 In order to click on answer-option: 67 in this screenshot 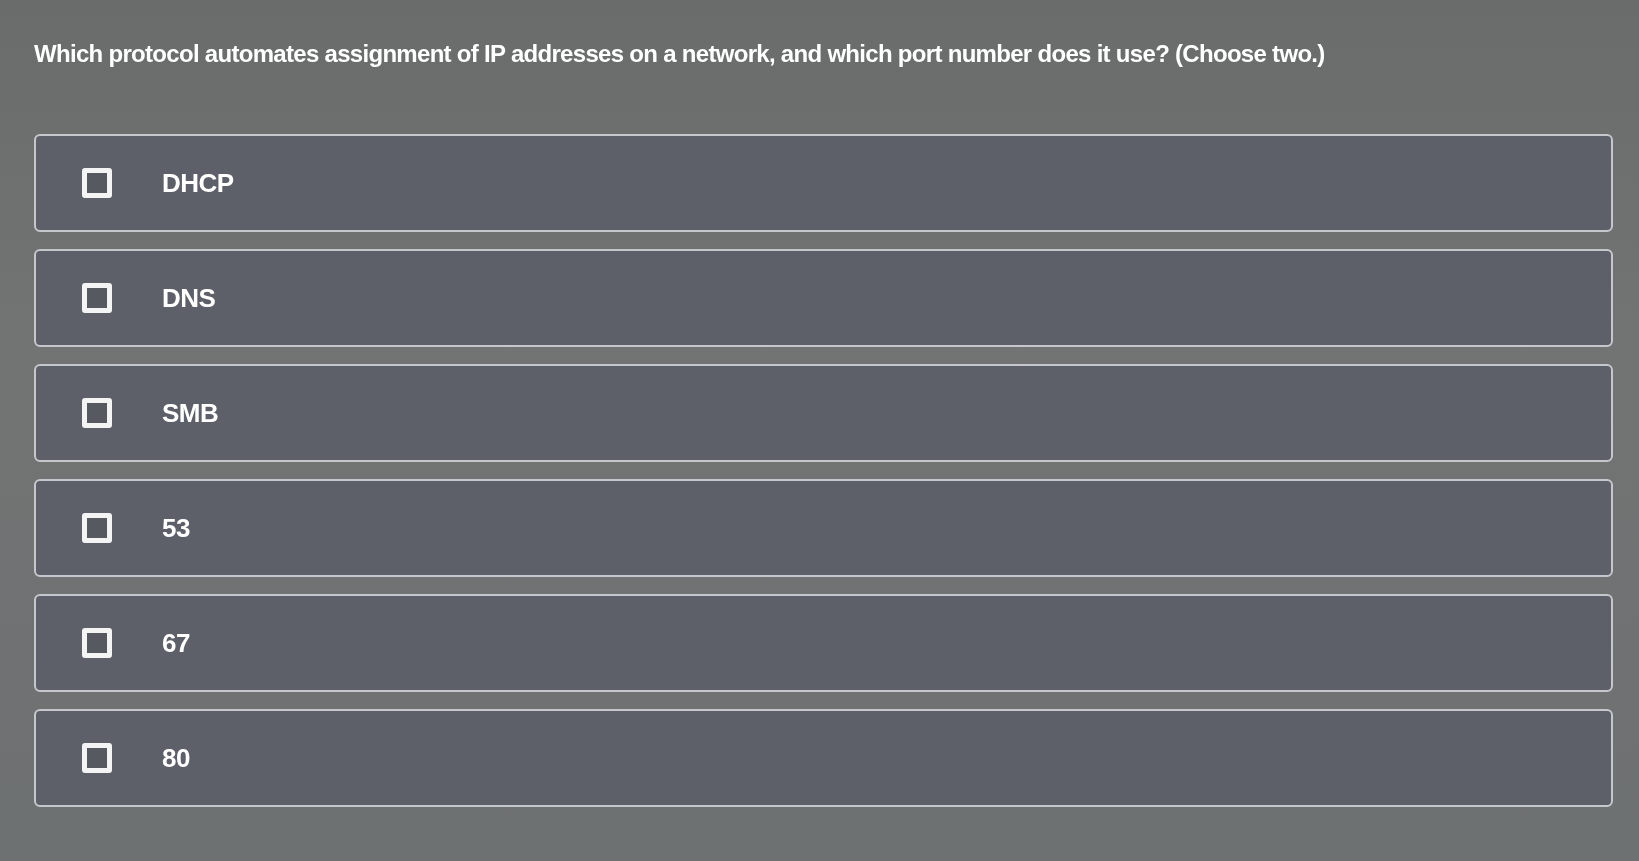, I will do `click(823, 643)`.